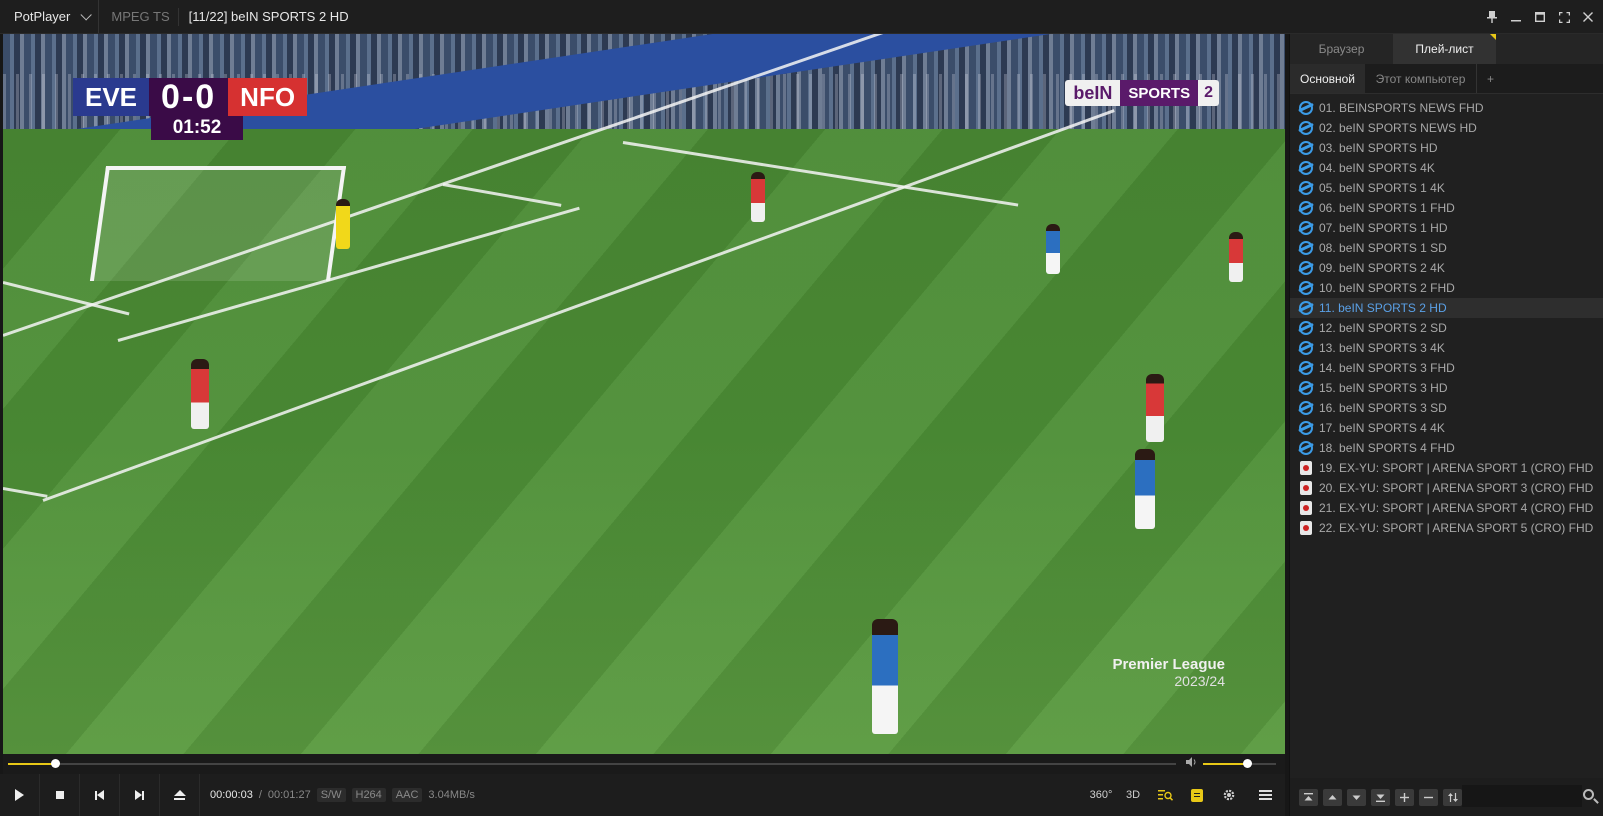 This screenshot has width=1603, height=816. What do you see at coordinates (1197, 795) in the screenshot?
I see `subtitle-button` at bounding box center [1197, 795].